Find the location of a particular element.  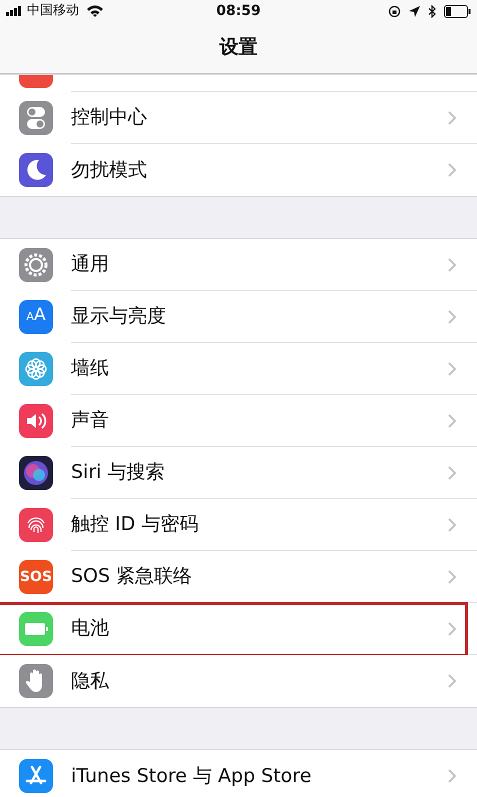

bluetooth-icon is located at coordinates (432, 11).